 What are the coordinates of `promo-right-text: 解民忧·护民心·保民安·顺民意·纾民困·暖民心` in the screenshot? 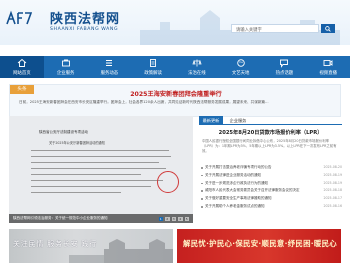 It's located at (260, 243).